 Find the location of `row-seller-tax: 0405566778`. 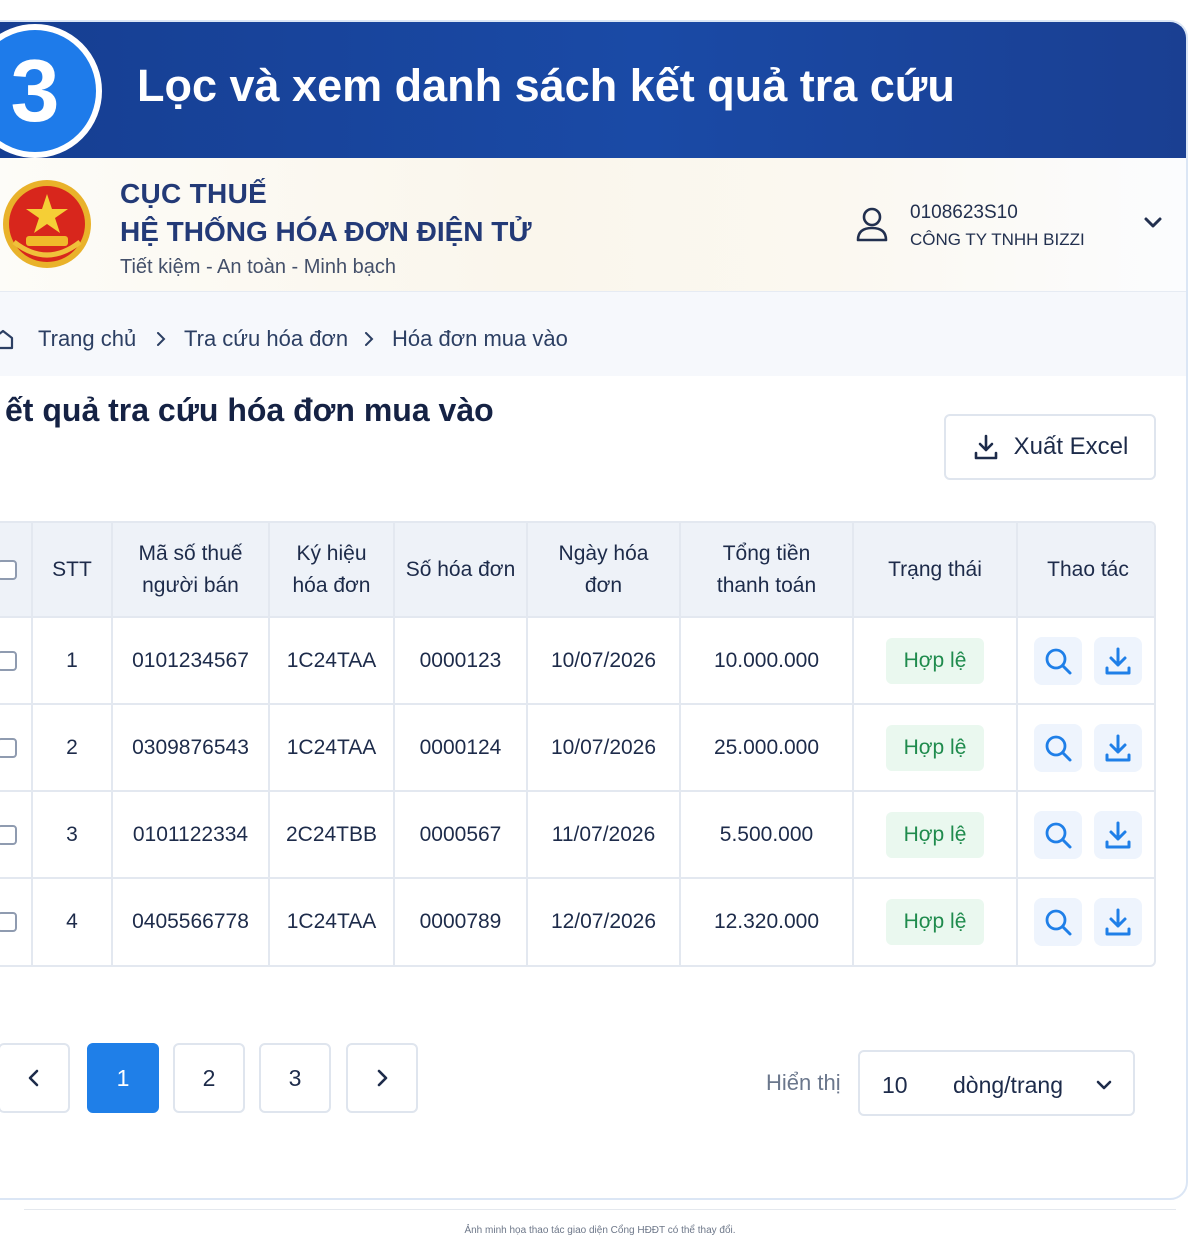

row-seller-tax: 0405566778 is located at coordinates (191, 921).